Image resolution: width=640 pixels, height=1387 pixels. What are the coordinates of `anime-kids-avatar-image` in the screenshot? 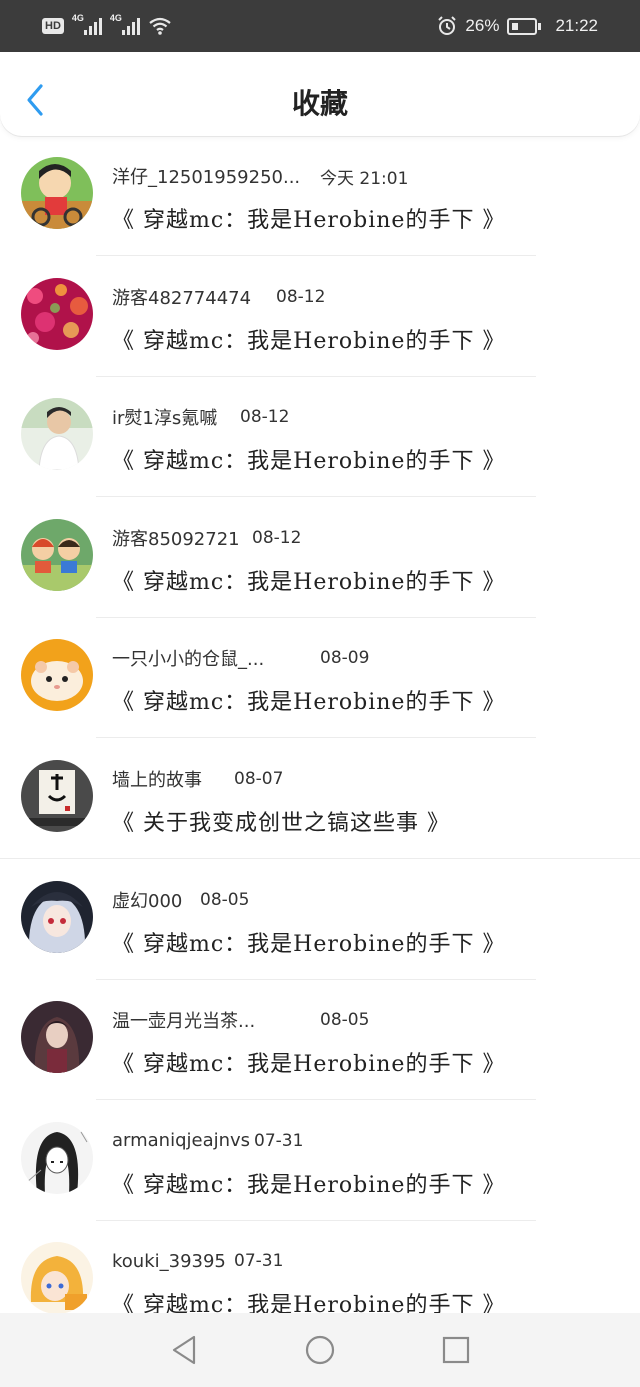 It's located at (57, 554).